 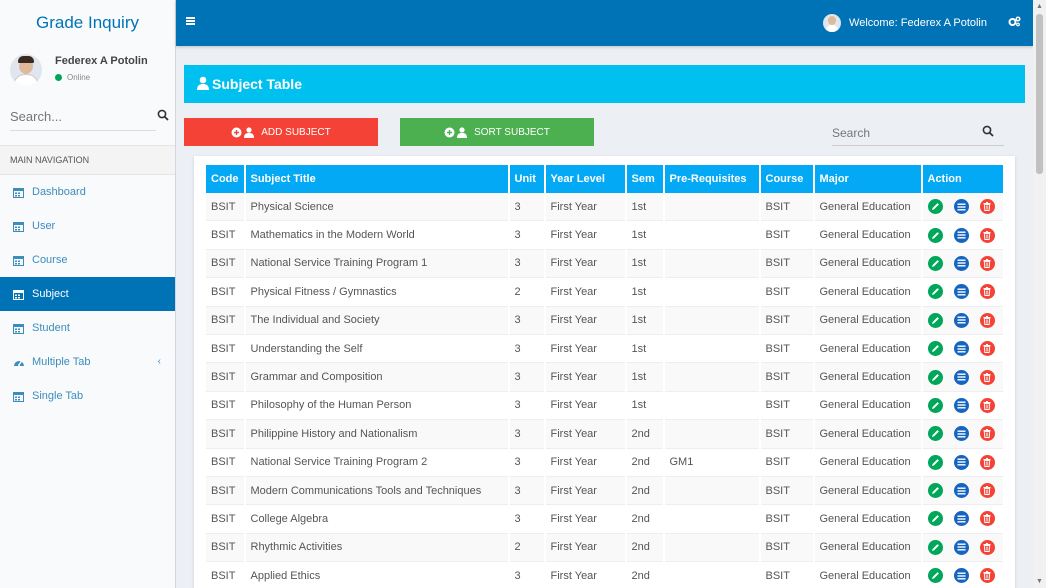 I want to click on cell-subject-title: National Service Training Program 1, so click(x=376, y=264).